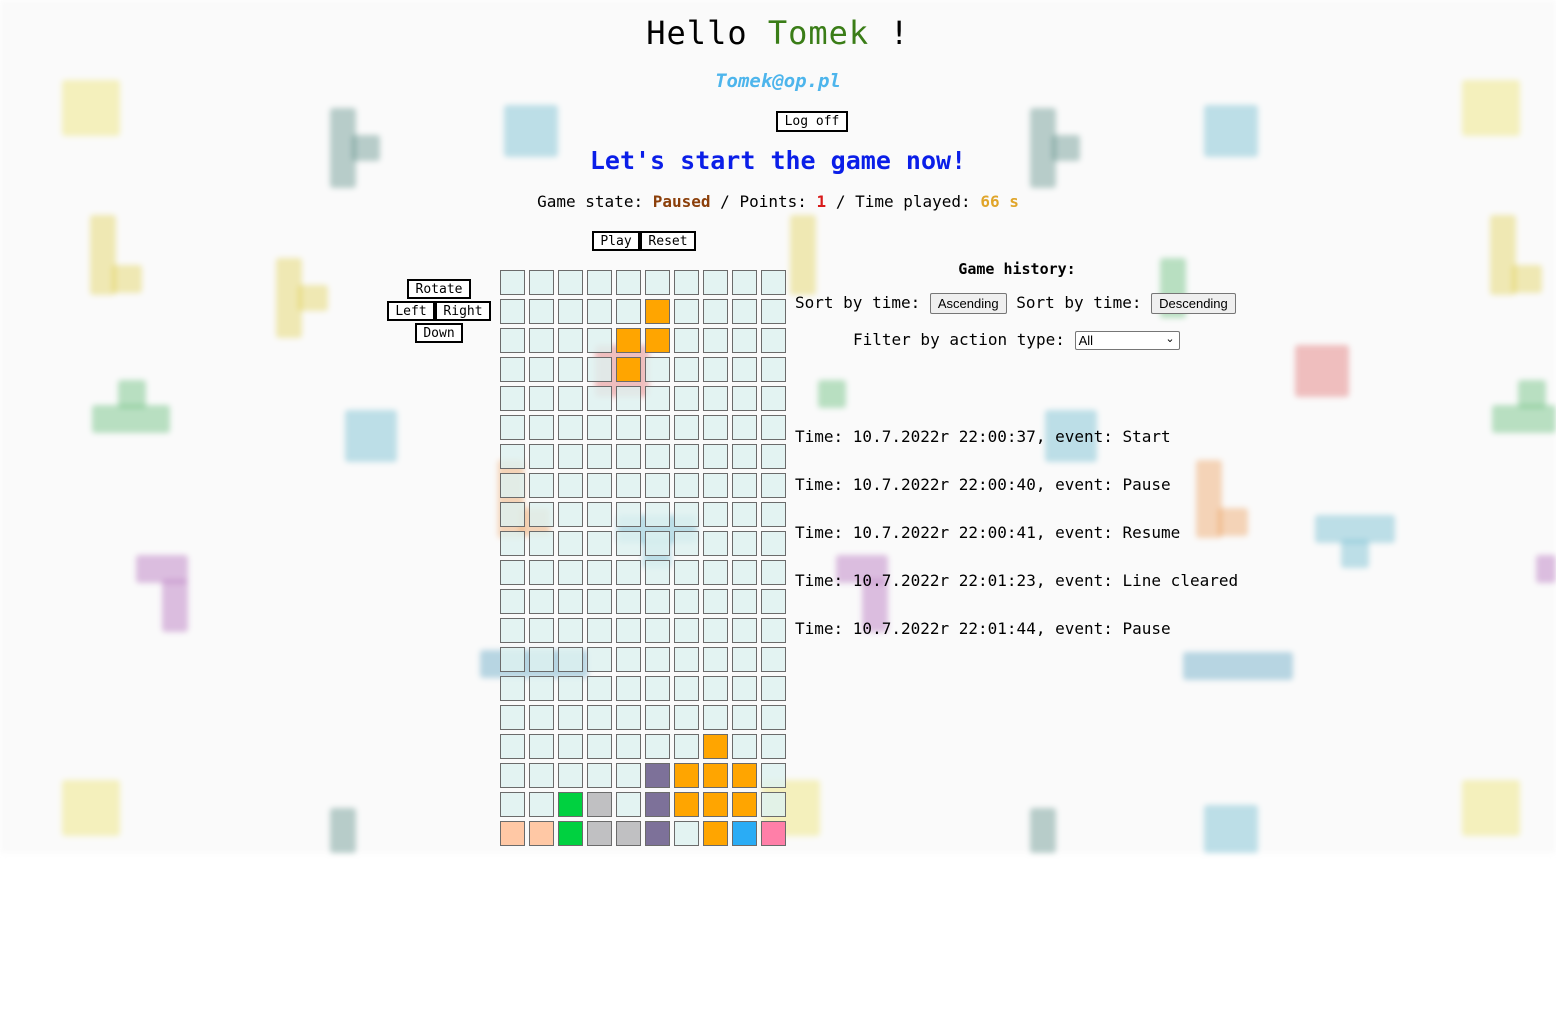  I want to click on start-message: Let's start the game now!, so click(778, 160).